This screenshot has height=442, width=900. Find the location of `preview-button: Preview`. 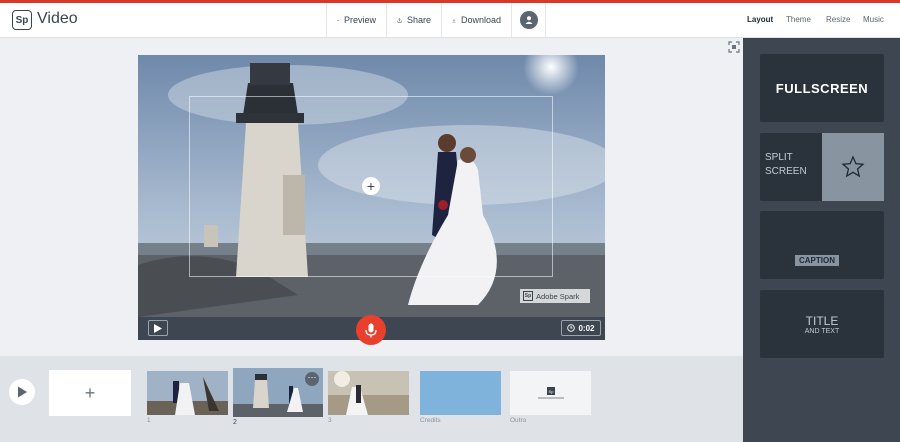

preview-button: Preview is located at coordinates (356, 20).